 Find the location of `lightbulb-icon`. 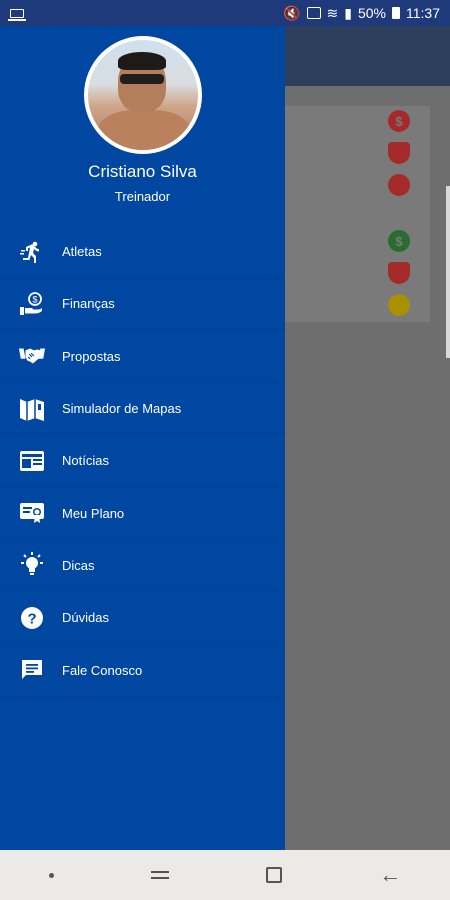

lightbulb-icon is located at coordinates (32, 565).